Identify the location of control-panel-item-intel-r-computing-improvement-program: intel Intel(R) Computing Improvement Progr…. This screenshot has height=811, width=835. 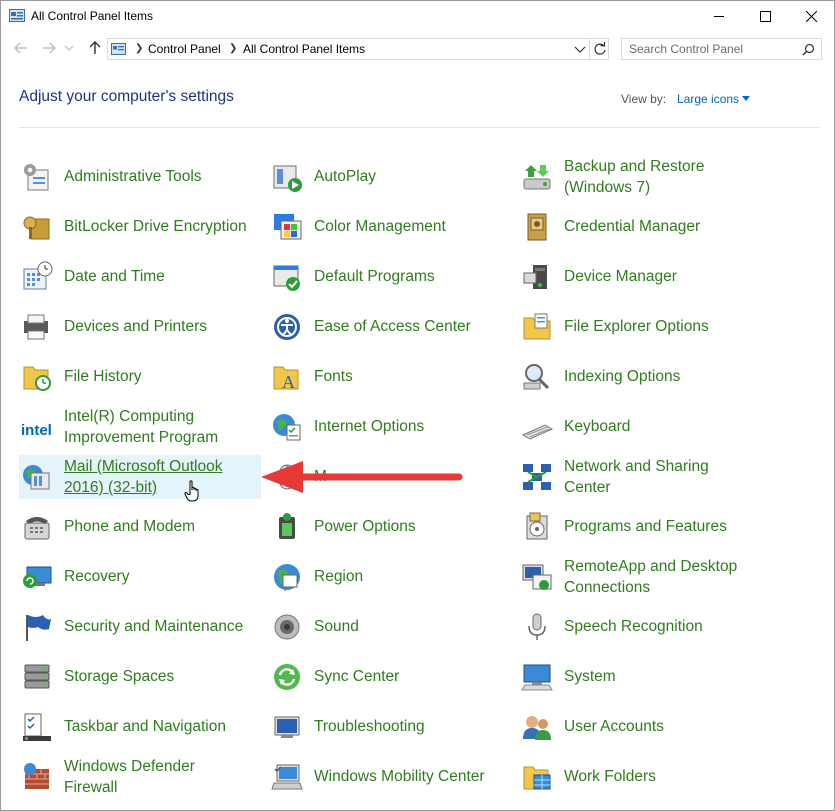
(140, 427).